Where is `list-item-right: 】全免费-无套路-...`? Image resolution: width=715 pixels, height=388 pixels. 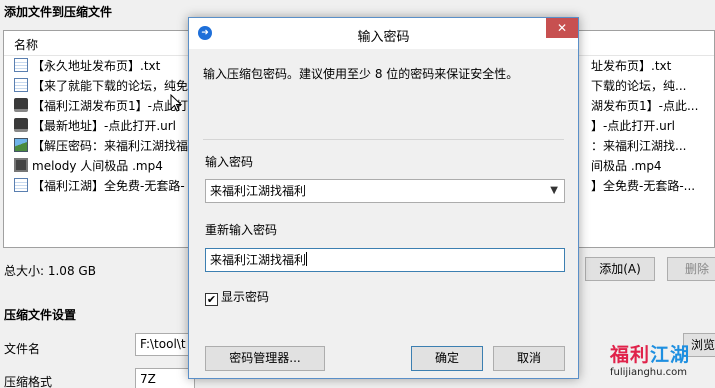
list-item-right: 】全免费-无套路-... is located at coordinates (653, 186).